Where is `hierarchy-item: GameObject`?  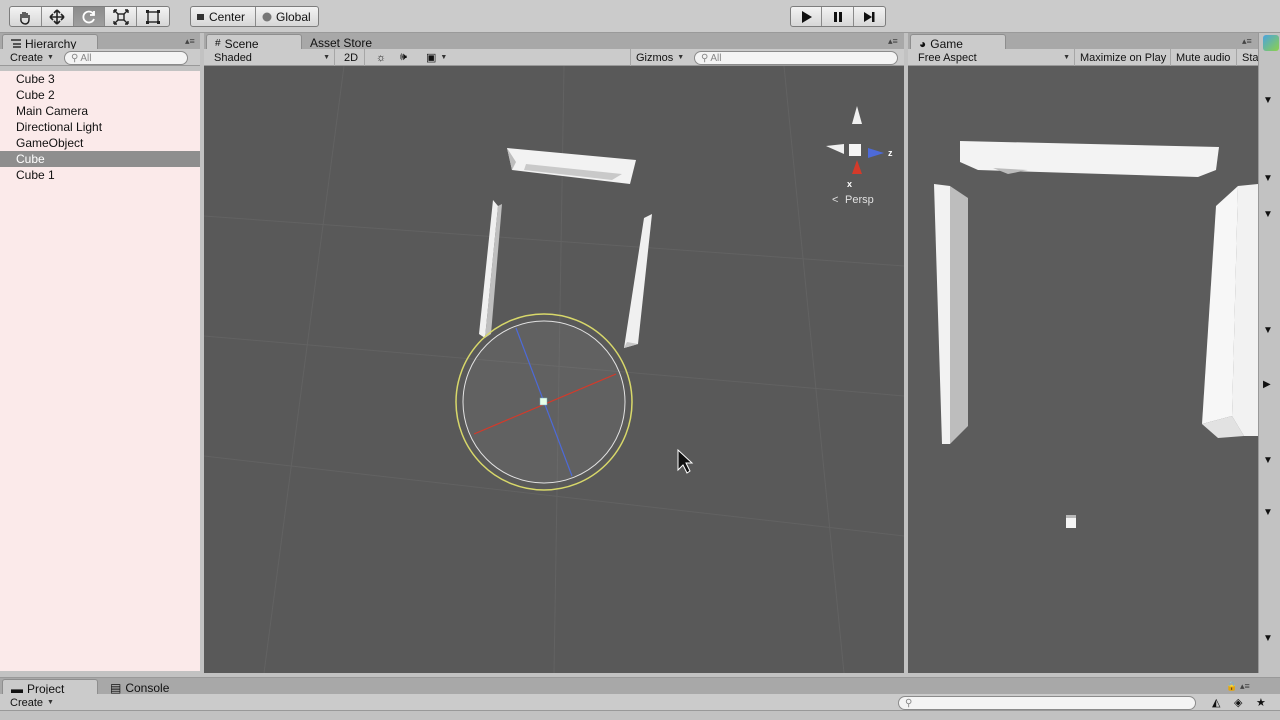 hierarchy-item: GameObject is located at coordinates (100, 143).